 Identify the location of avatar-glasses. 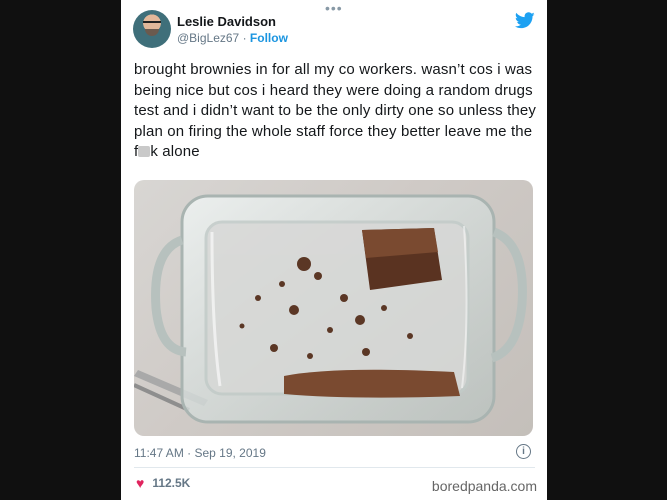
(152, 24).